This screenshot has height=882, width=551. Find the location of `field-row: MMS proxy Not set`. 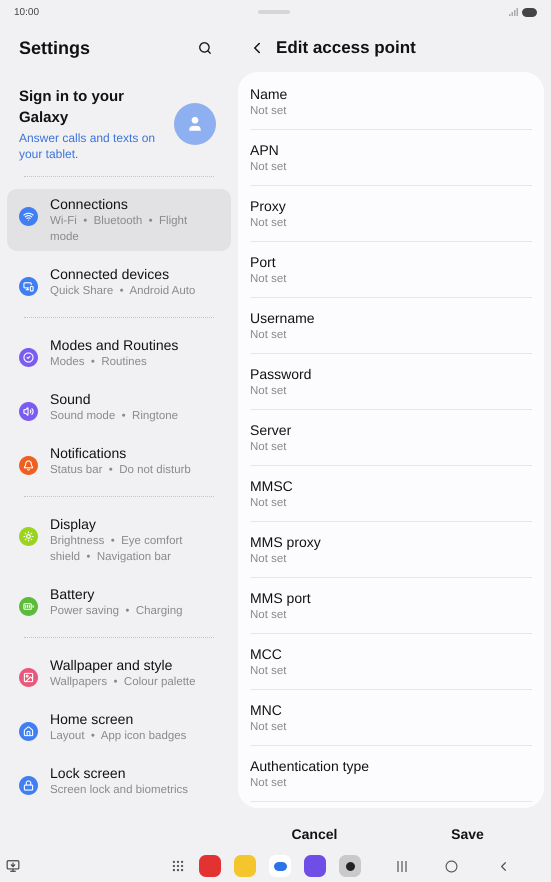

field-row: MMS proxy Not set is located at coordinates (391, 550).